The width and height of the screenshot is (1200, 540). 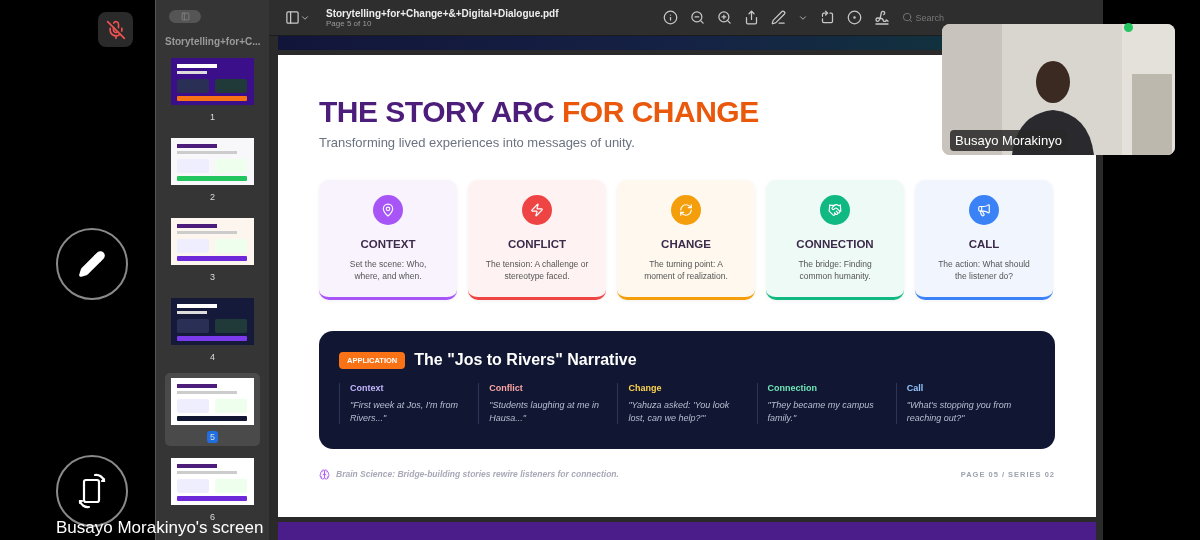 I want to click on megaphone-icon, so click(x=984, y=210).